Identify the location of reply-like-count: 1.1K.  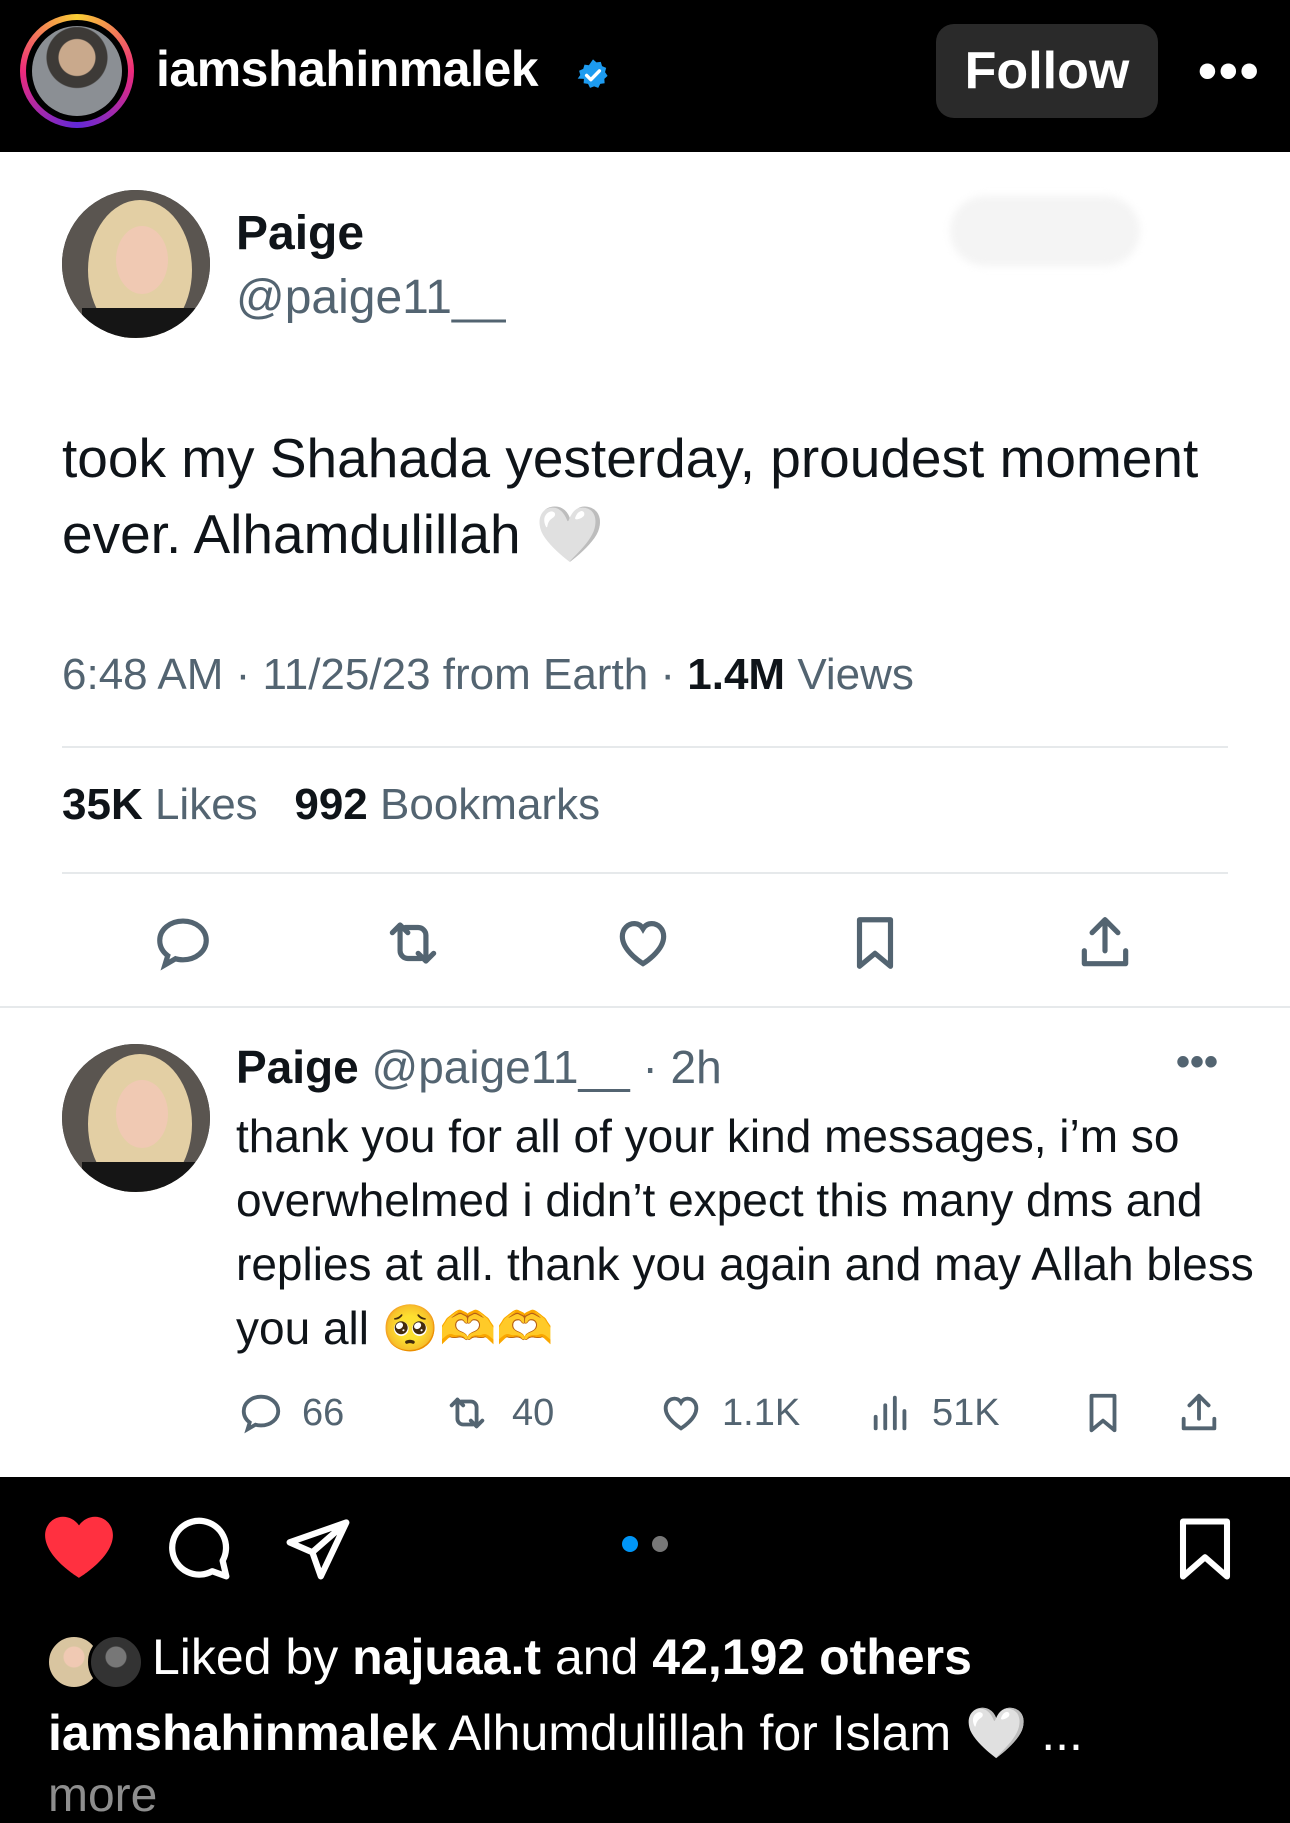
(761, 1413).